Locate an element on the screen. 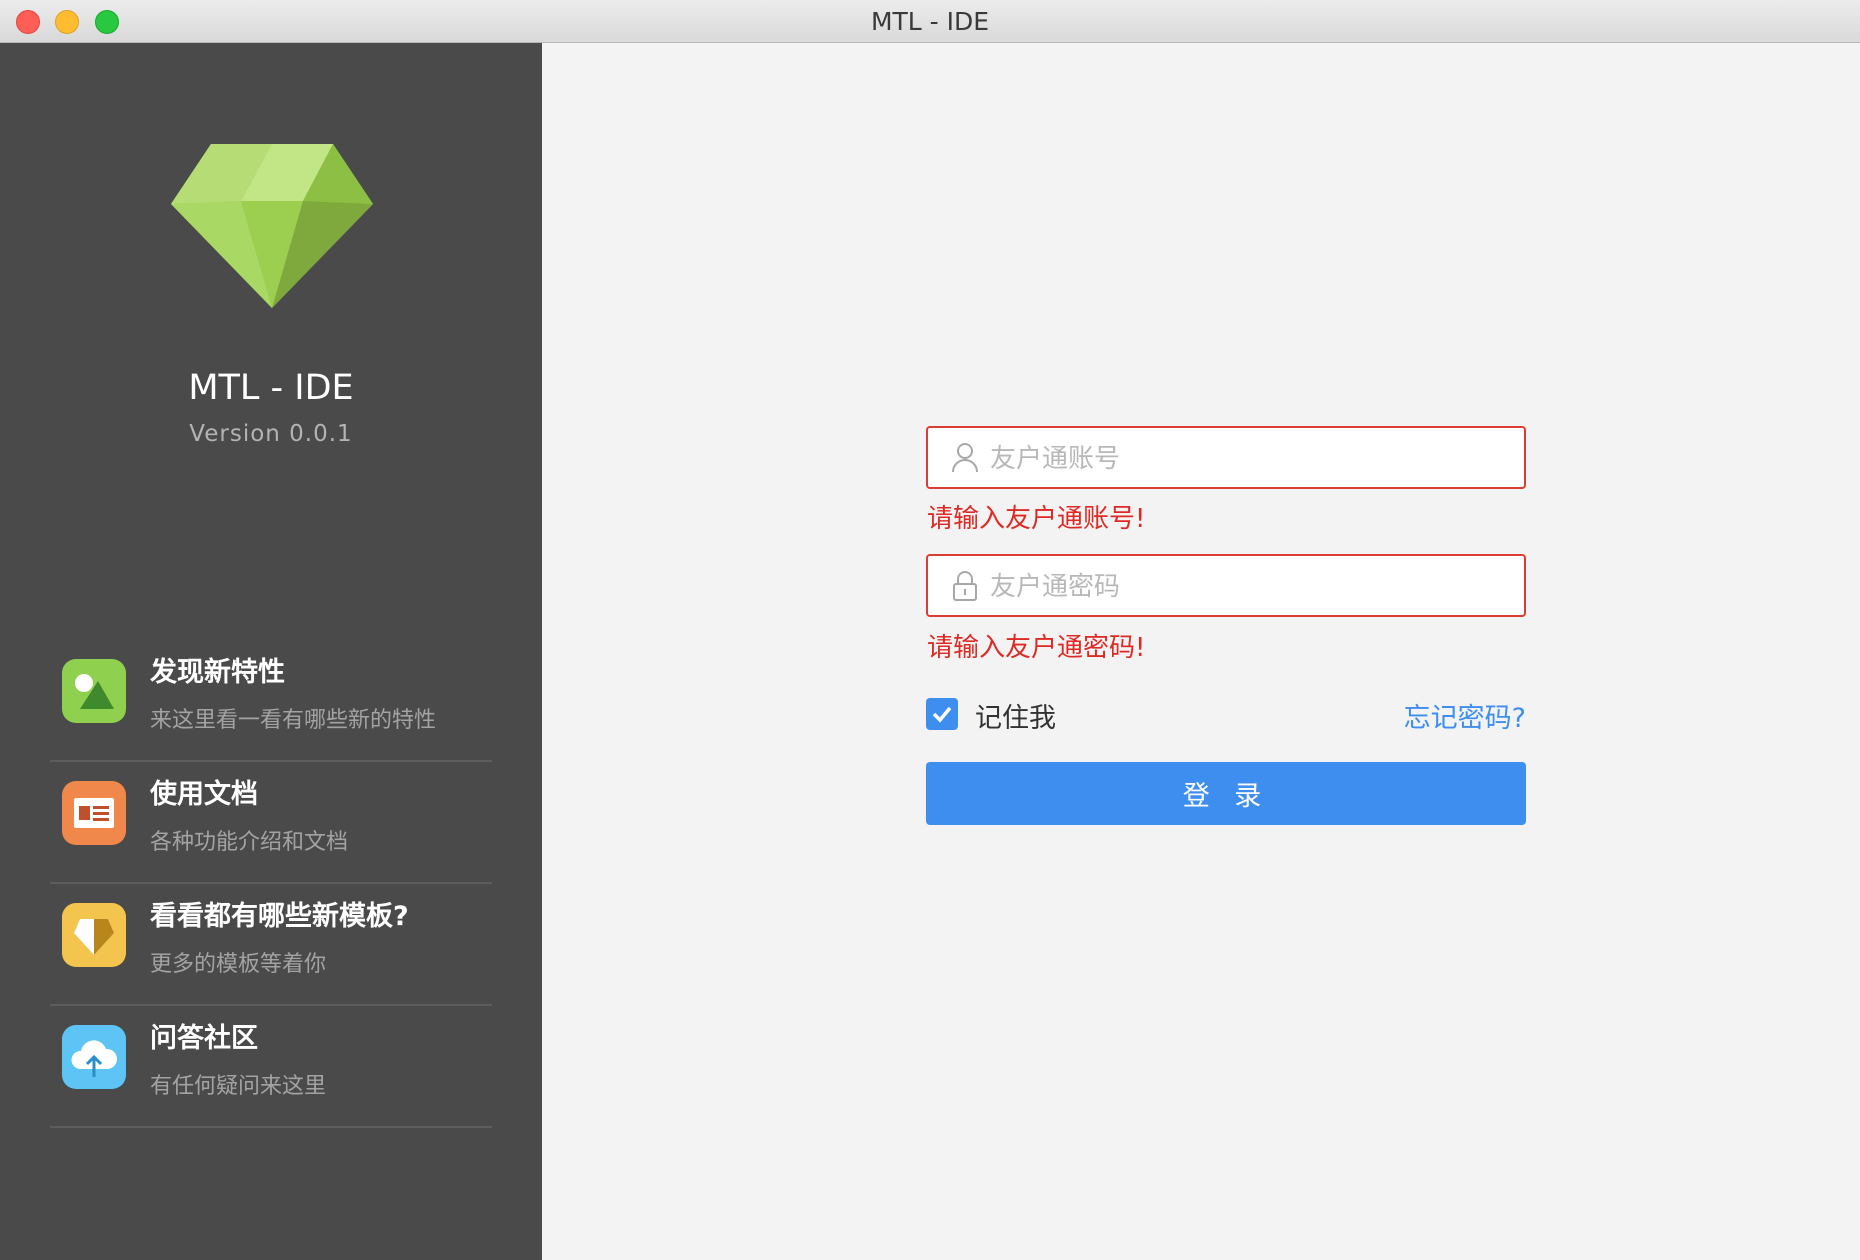 This screenshot has height=1260, width=1860. account-field is located at coordinates (1226, 457).